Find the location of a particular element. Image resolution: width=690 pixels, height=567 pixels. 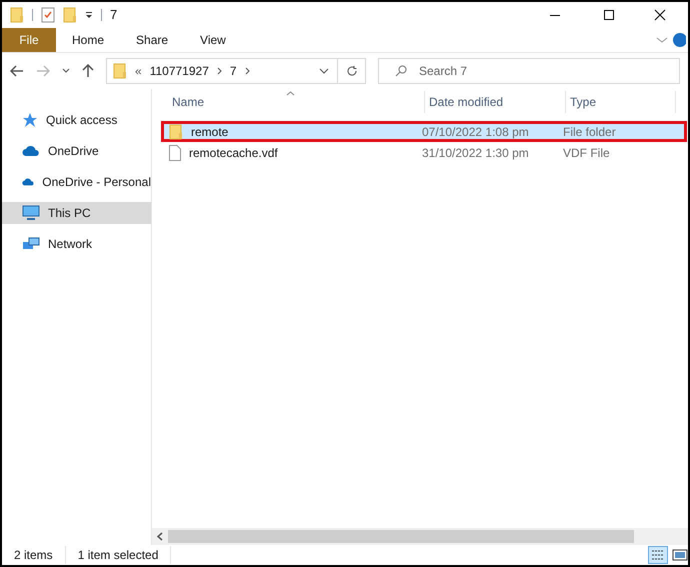

properties-icon is located at coordinates (48, 15).